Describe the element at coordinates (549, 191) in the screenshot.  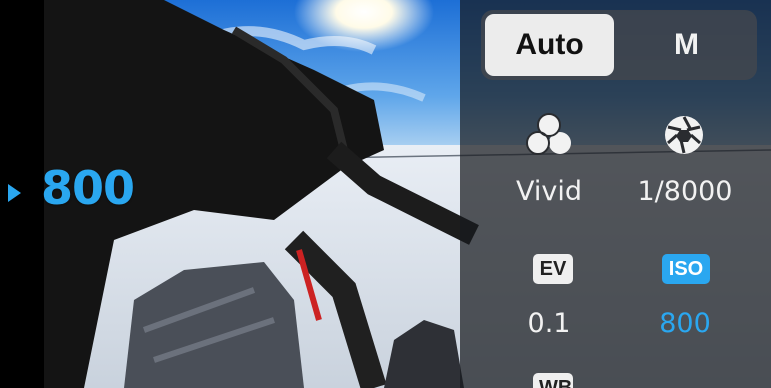
I see `color-mode-value: Vivid` at that location.